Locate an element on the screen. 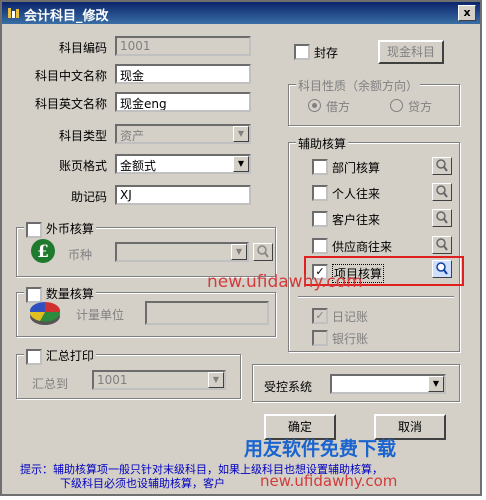  watermark-url: new.ufidawhy.com is located at coordinates (285, 282).